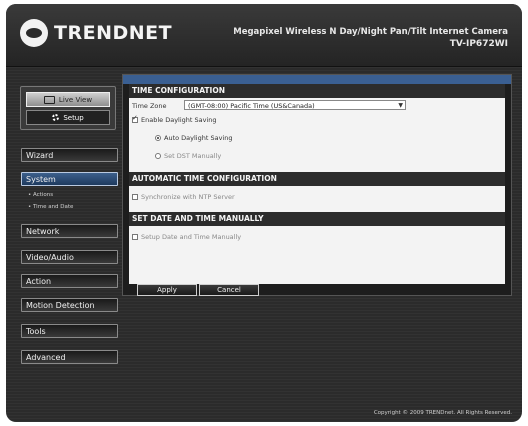  What do you see at coordinates (158, 138) in the screenshot?
I see `auto-dst-radio` at bounding box center [158, 138].